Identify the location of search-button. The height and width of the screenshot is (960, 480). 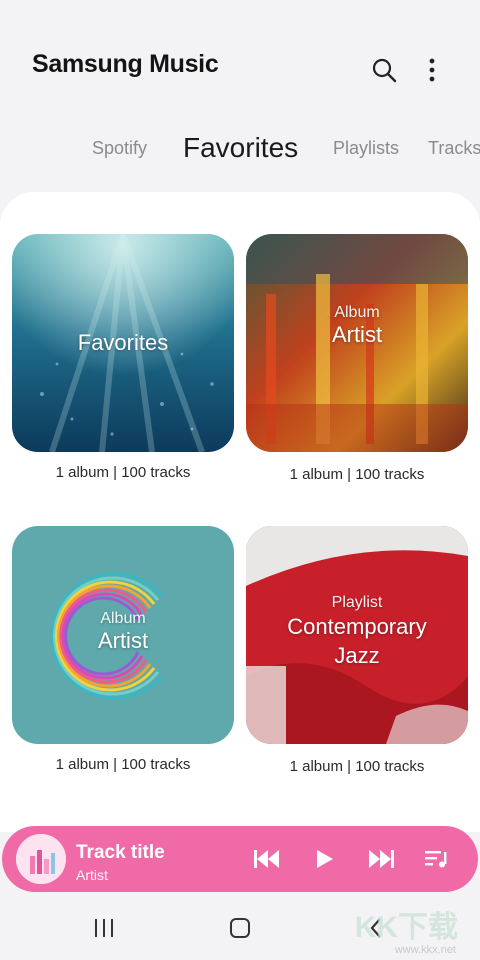
(384, 70).